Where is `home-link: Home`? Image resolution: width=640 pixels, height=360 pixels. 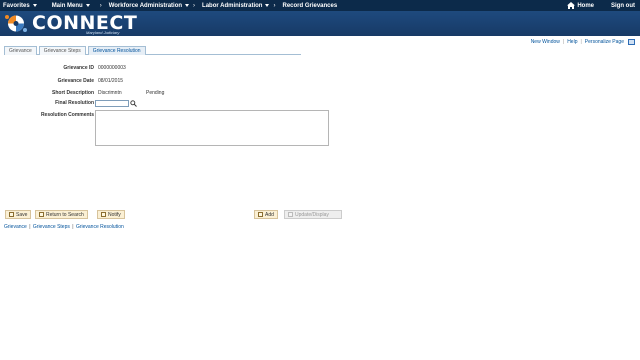 home-link: Home is located at coordinates (579, 5).